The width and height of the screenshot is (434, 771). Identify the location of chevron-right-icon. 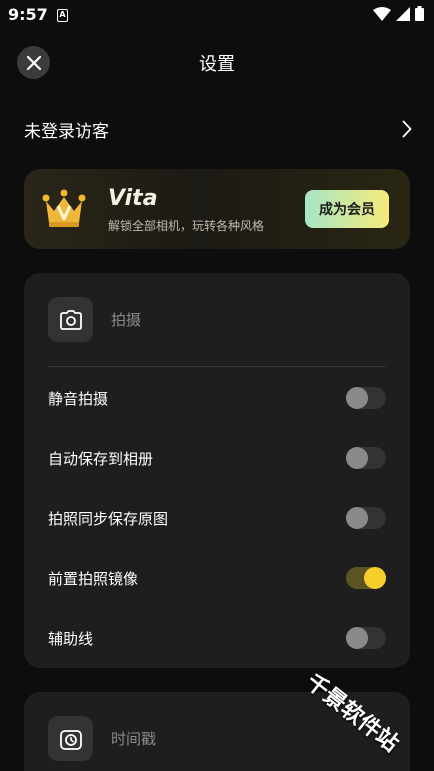
(407, 129).